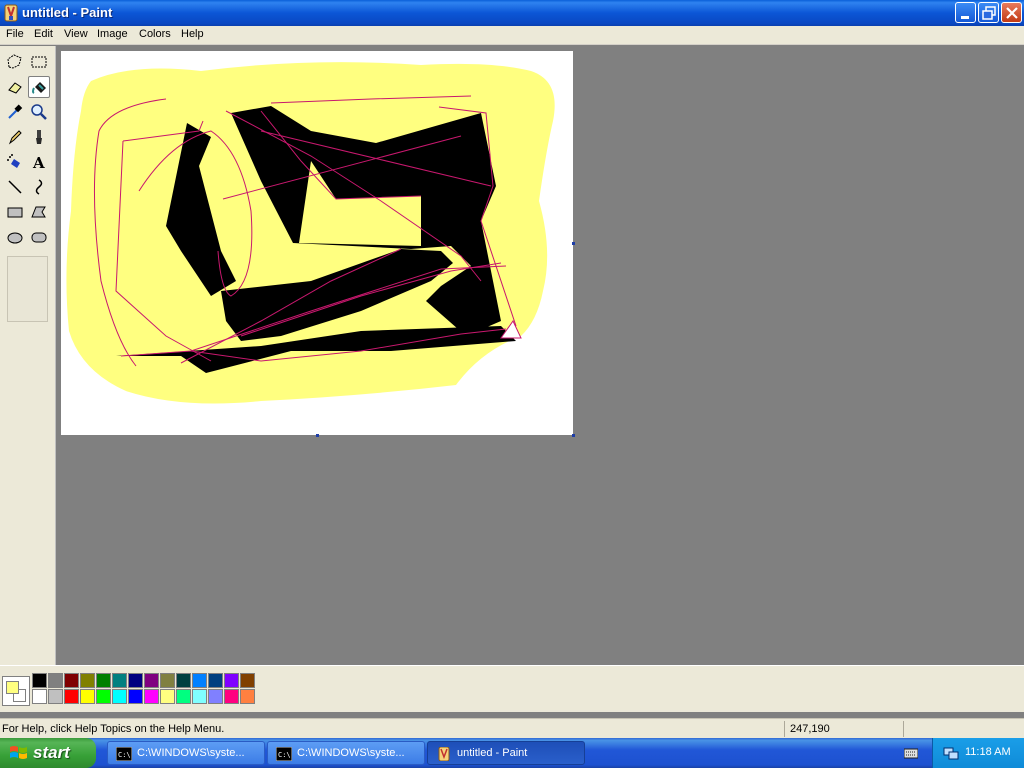 The width and height of the screenshot is (1024, 768). What do you see at coordinates (911, 753) in the screenshot?
I see `keyboard-icon` at bounding box center [911, 753].